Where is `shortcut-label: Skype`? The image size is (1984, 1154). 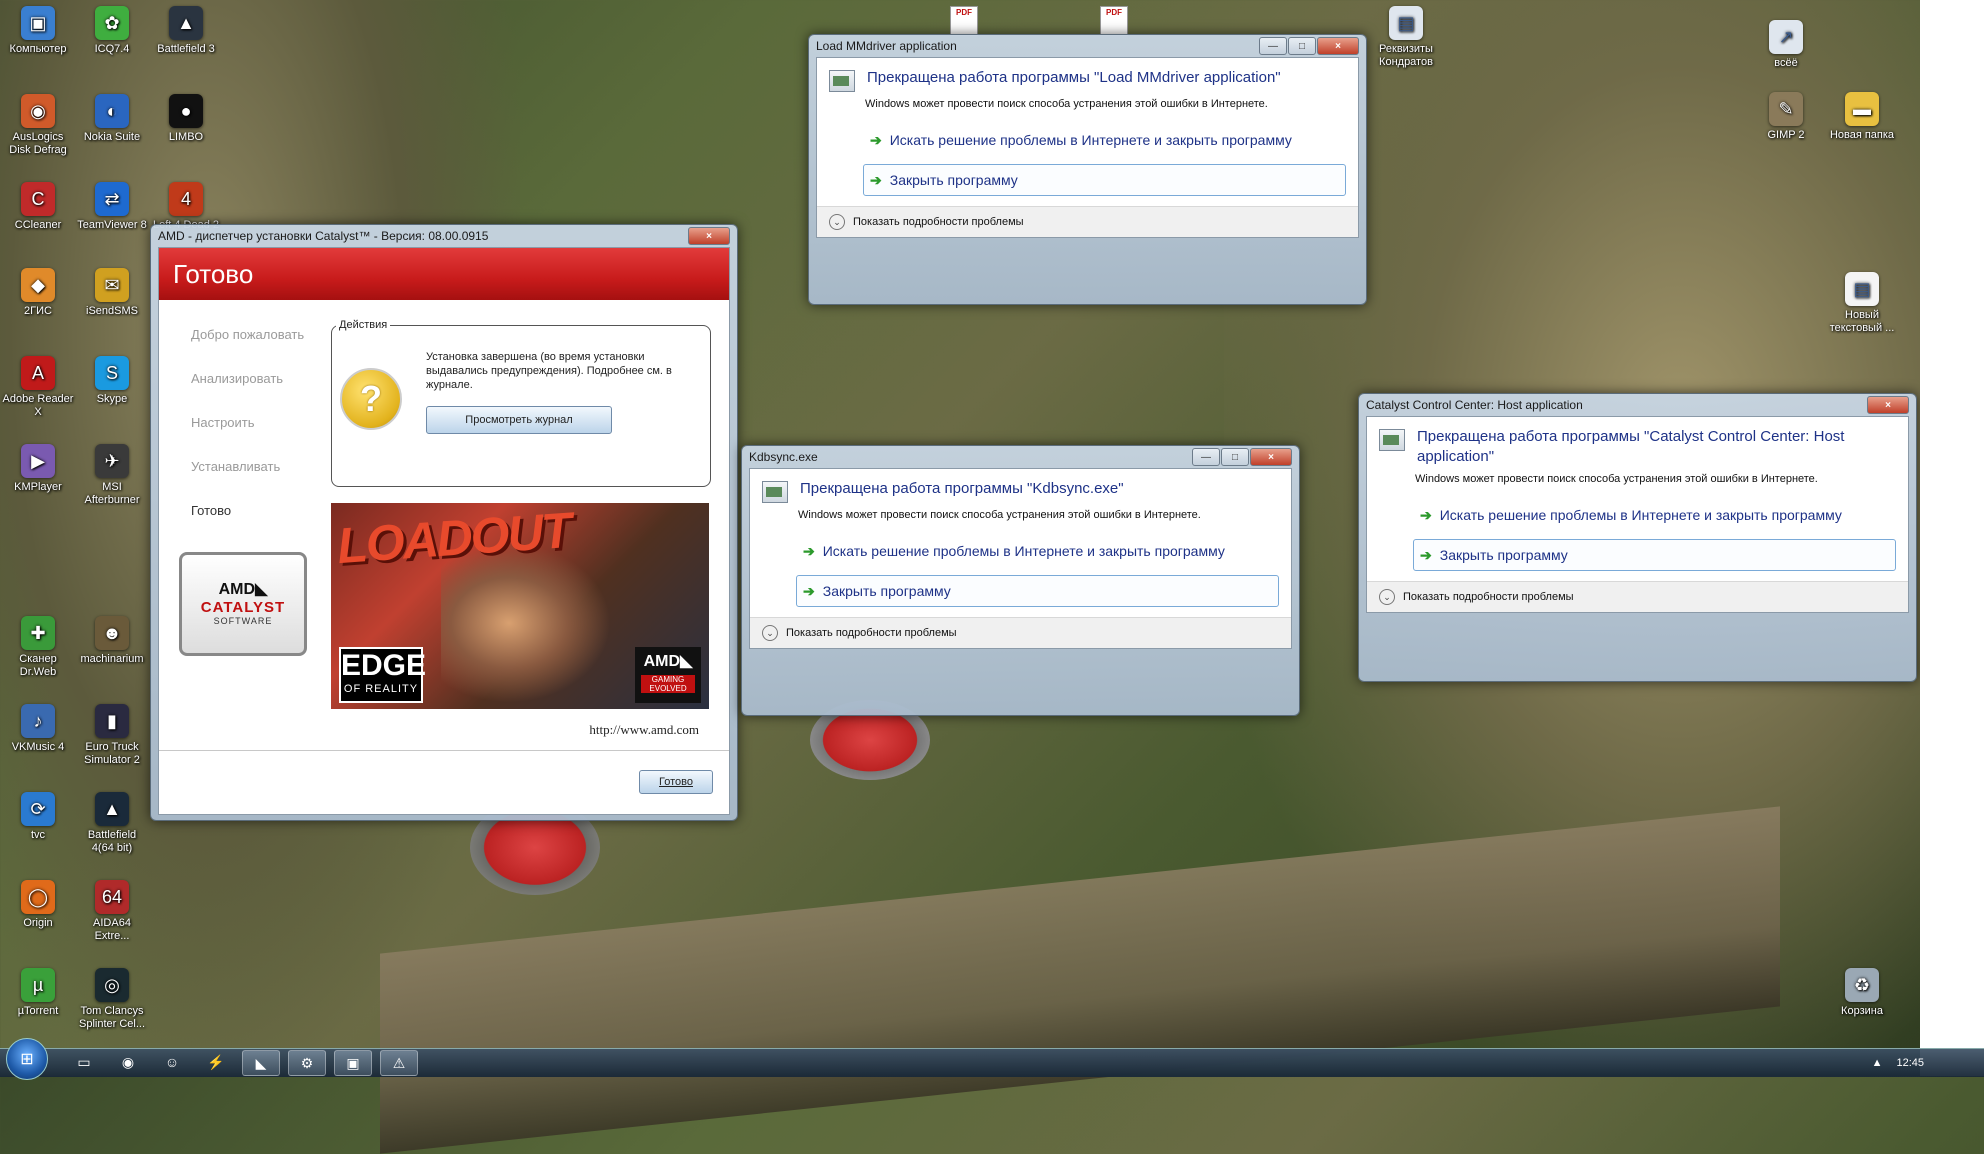 shortcut-label: Skype is located at coordinates (112, 399).